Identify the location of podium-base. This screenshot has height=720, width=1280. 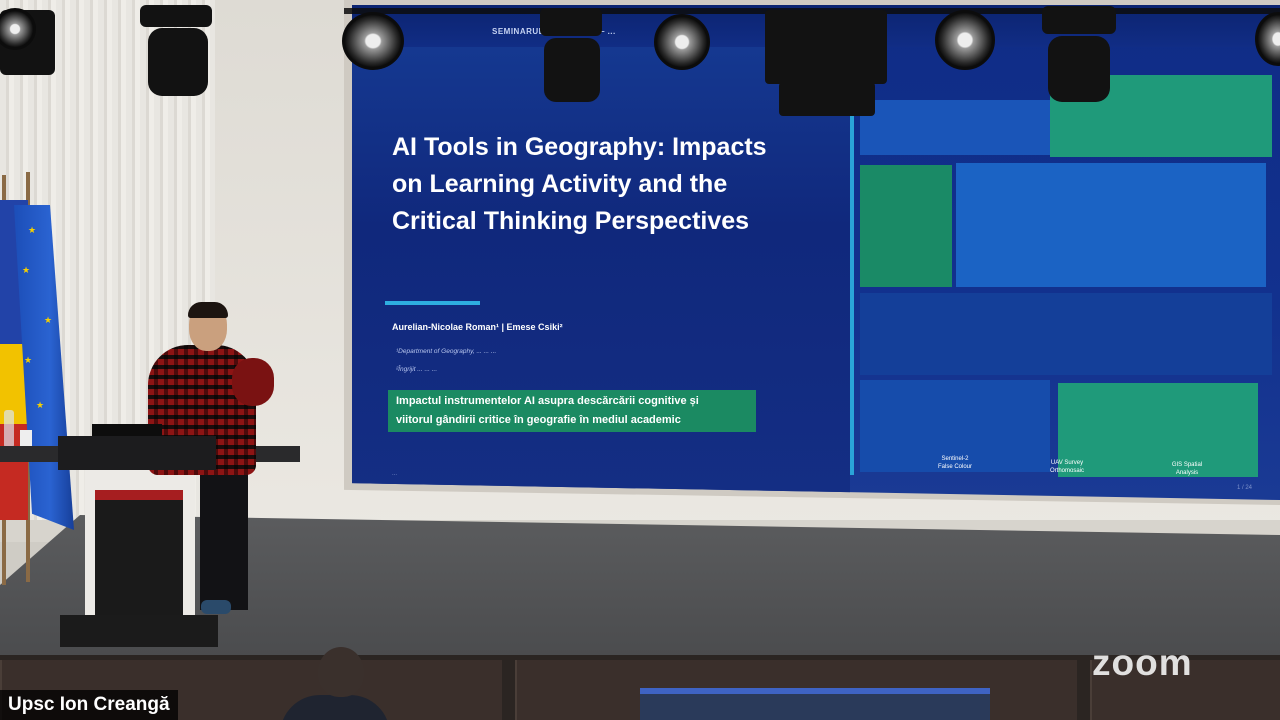
(139, 631).